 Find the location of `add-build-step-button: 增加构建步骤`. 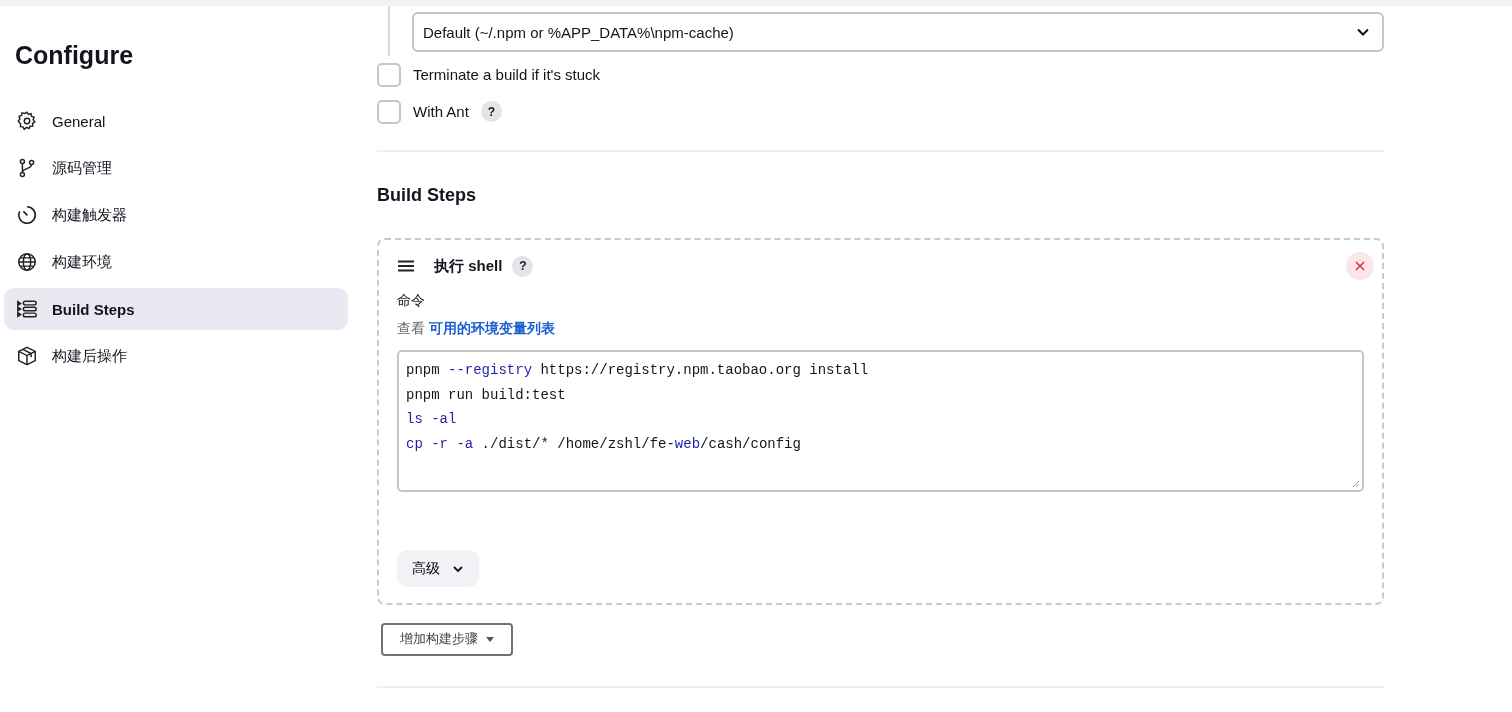

add-build-step-button: 增加构建步骤 is located at coordinates (447, 639).